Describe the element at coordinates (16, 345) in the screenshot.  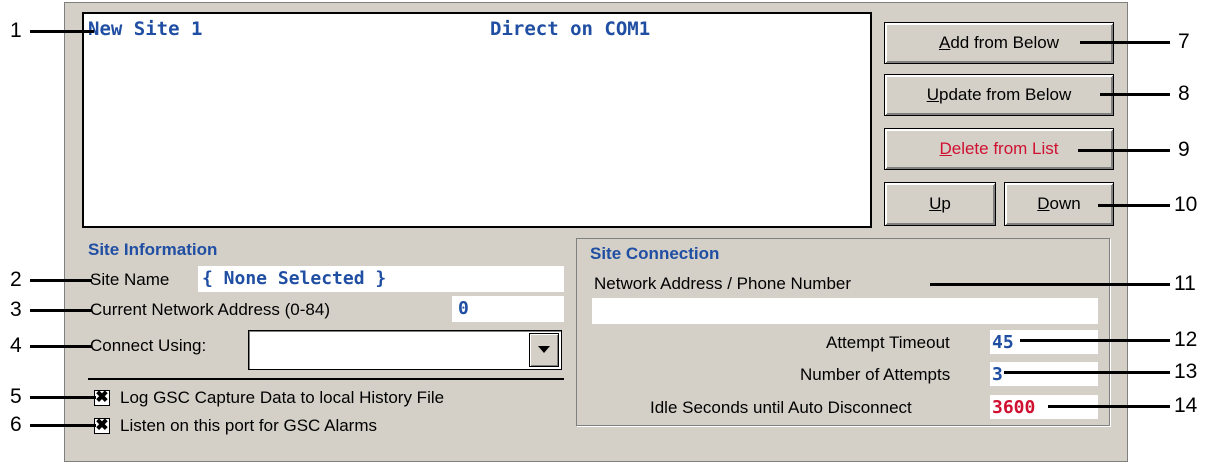
I see `callout-4: 4` at that location.